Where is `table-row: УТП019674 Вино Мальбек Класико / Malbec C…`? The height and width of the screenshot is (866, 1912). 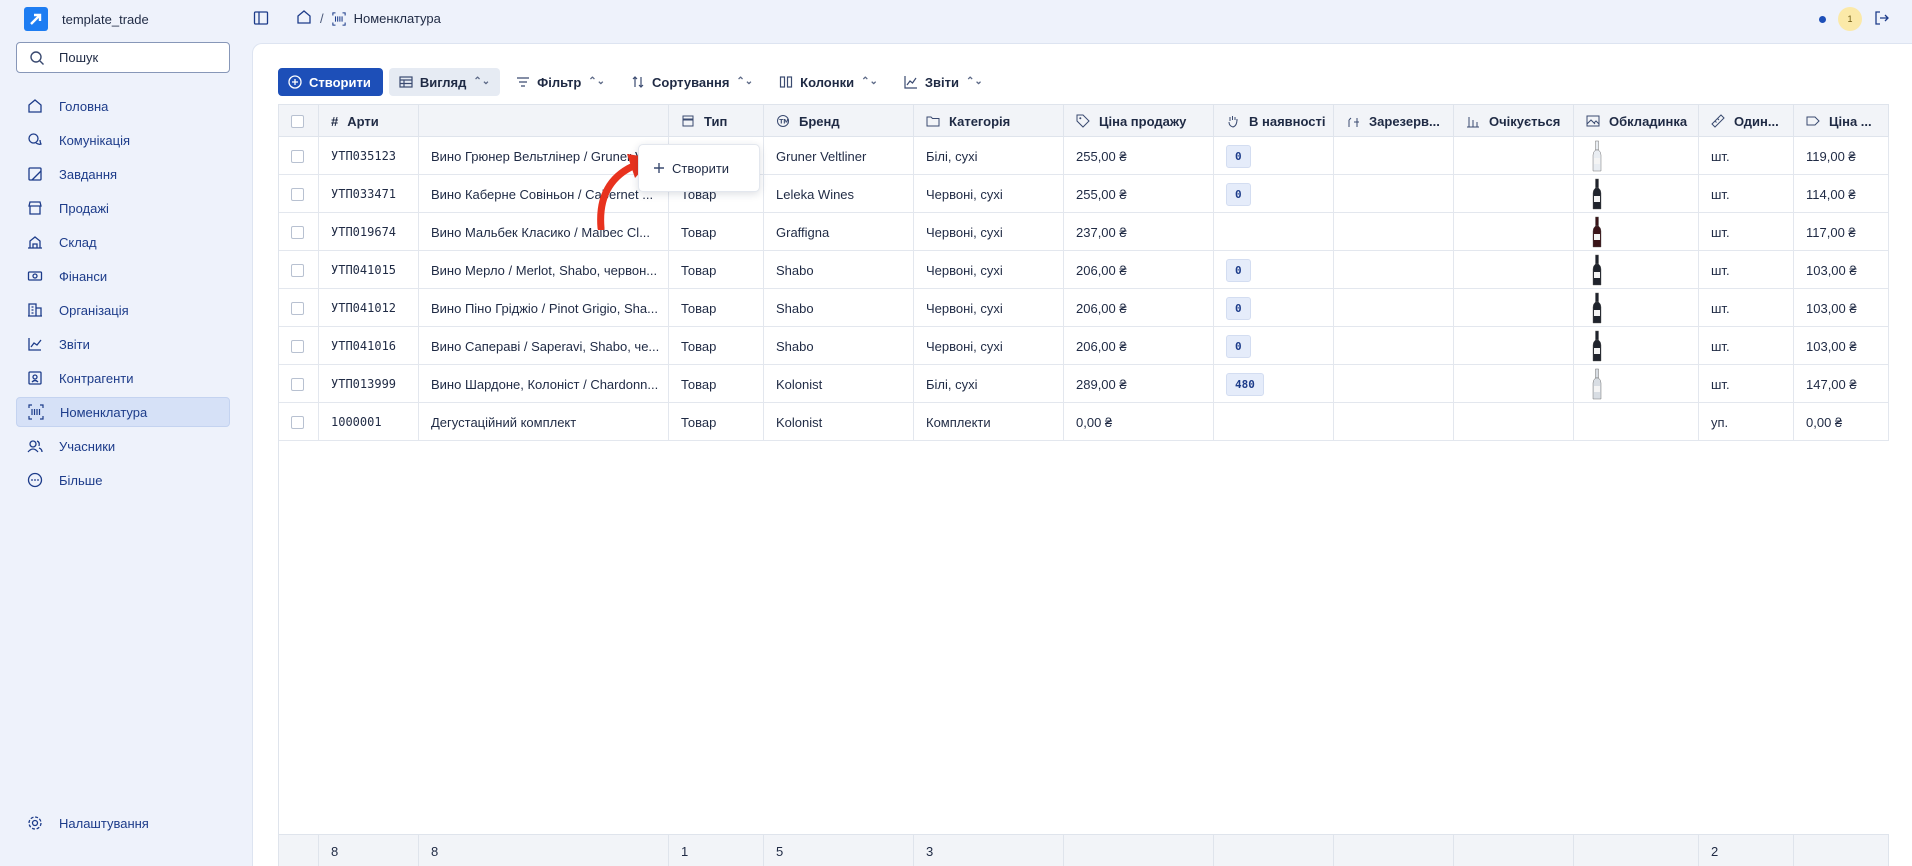 table-row: УТП019674 Вино Мальбек Класико / Malbec C… is located at coordinates (1084, 232).